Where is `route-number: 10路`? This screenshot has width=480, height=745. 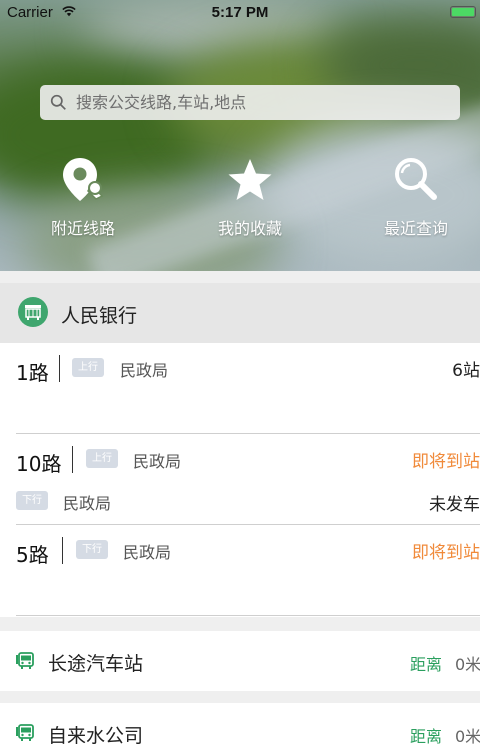 route-number: 10路 is located at coordinates (39, 464).